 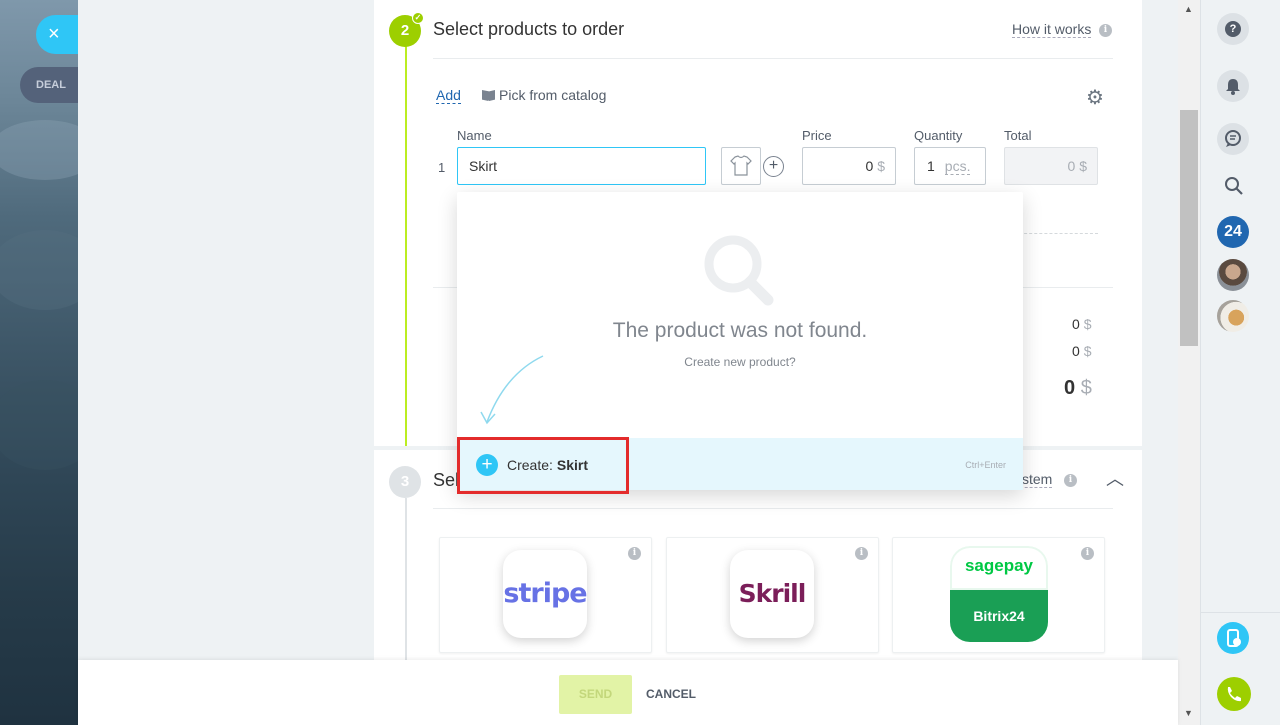 I want to click on step-3-badge: 3, so click(x=405, y=482).